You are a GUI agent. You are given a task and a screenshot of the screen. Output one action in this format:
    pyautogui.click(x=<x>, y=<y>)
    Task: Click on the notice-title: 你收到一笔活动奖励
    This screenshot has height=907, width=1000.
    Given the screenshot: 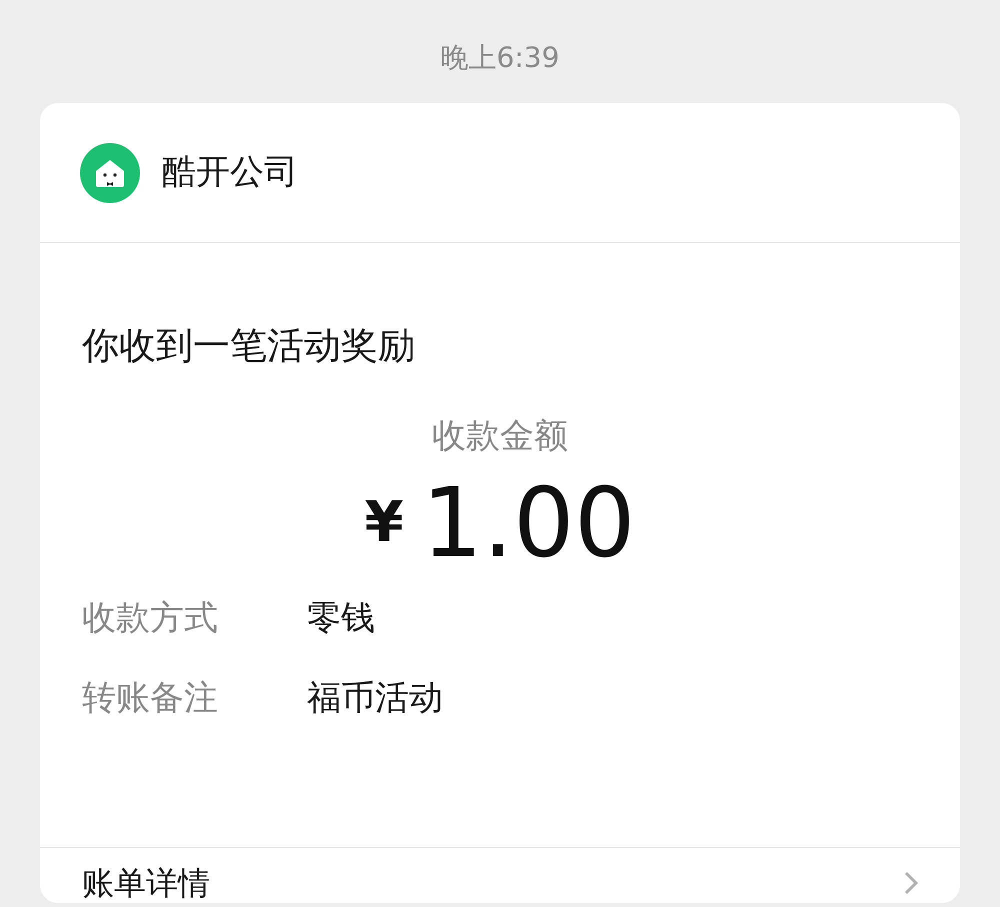 What is the action you would take?
    pyautogui.click(x=249, y=346)
    